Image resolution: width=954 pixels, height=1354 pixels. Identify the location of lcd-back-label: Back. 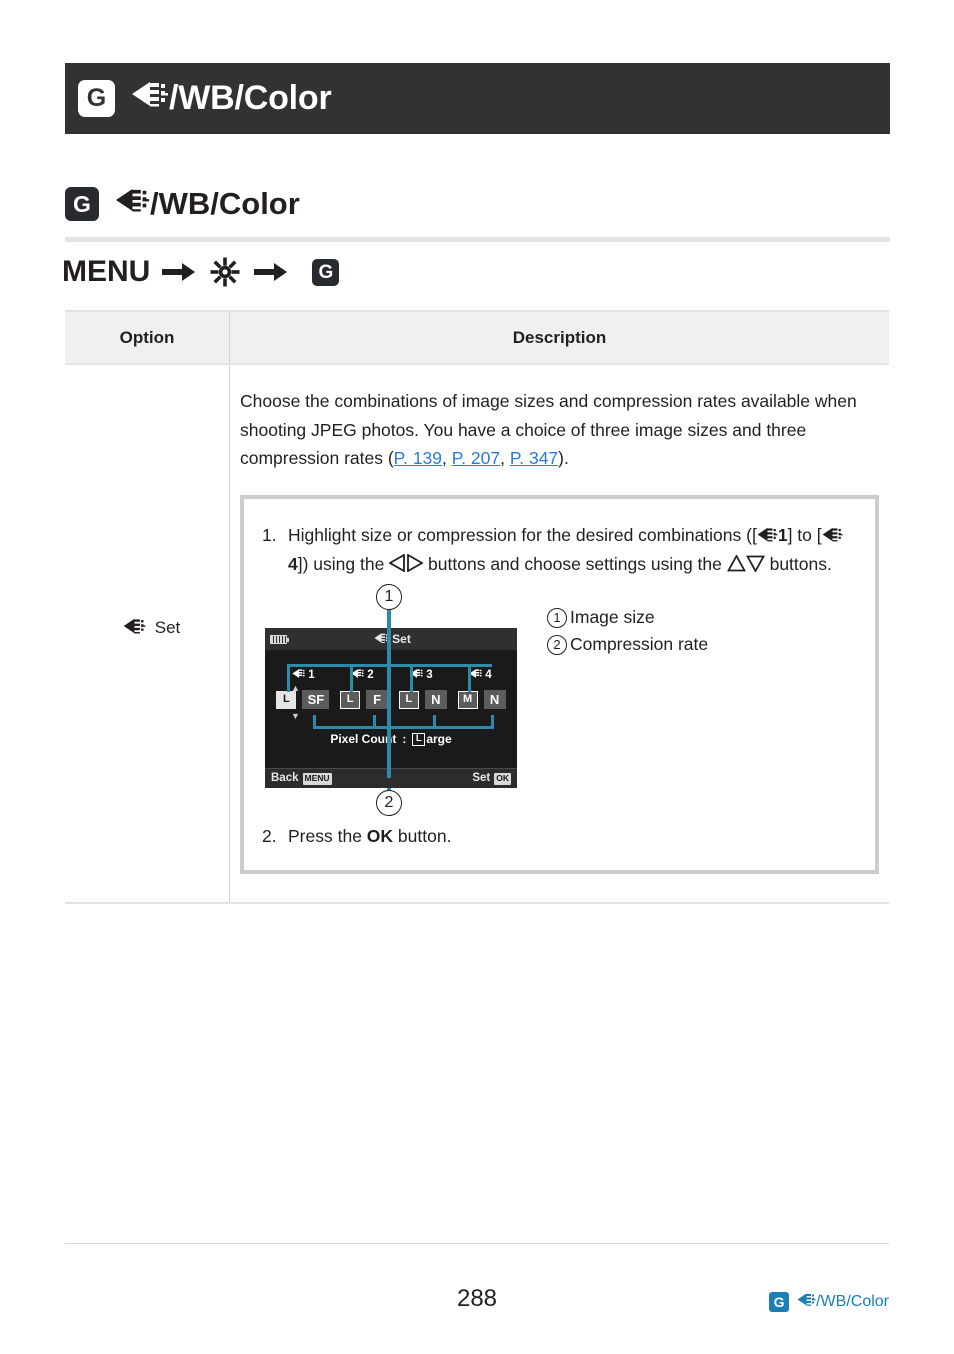
(285, 778).